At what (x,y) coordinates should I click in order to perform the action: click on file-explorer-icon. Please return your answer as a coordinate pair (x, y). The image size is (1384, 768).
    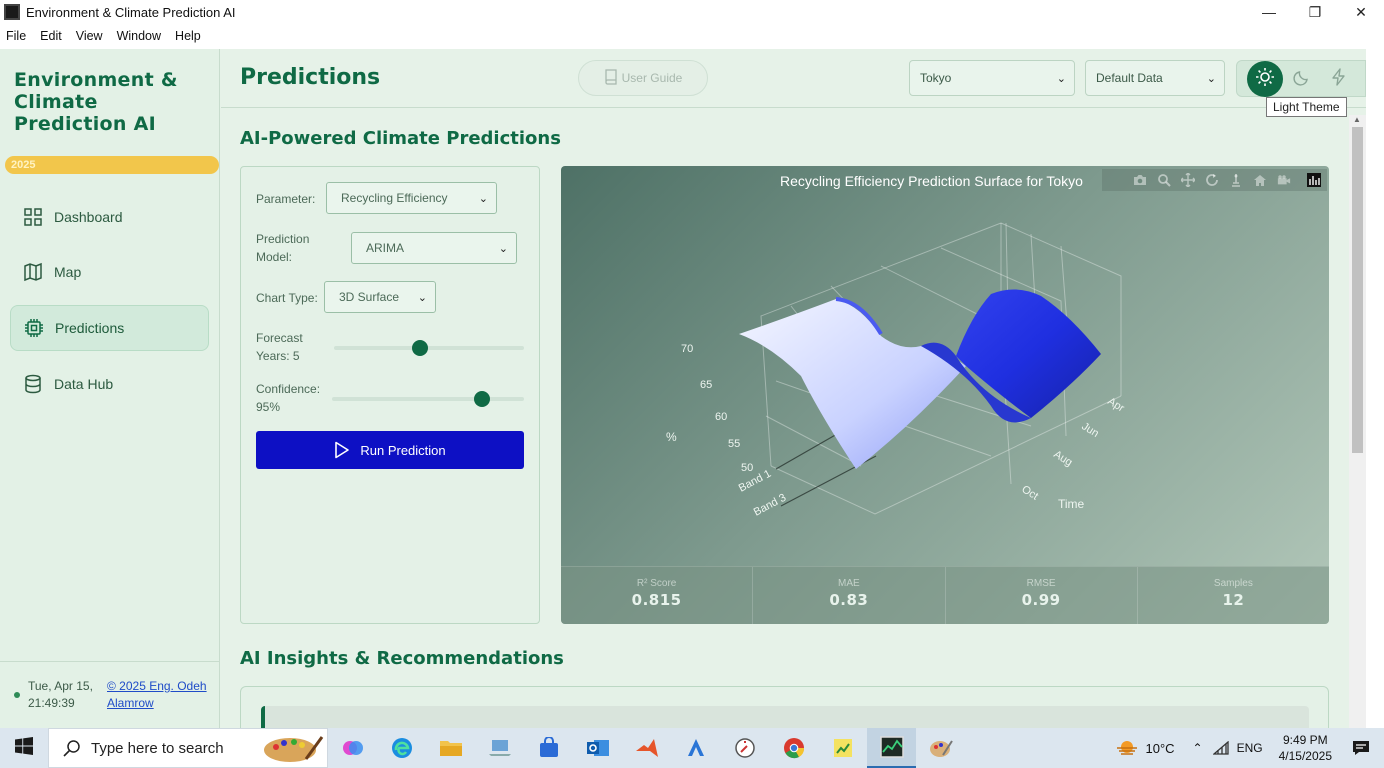
    Looking at the image, I should click on (450, 748).